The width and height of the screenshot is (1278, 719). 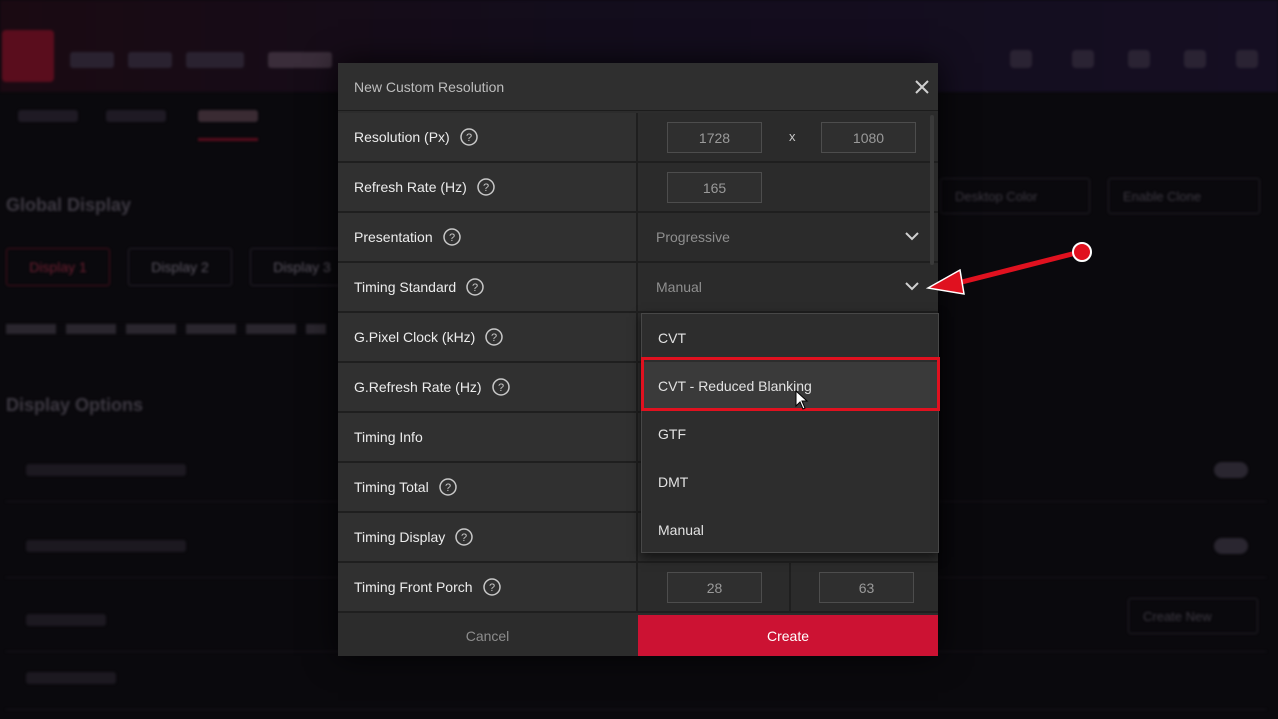 What do you see at coordinates (391, 487) in the screenshot?
I see `row-label: Timing Total` at bounding box center [391, 487].